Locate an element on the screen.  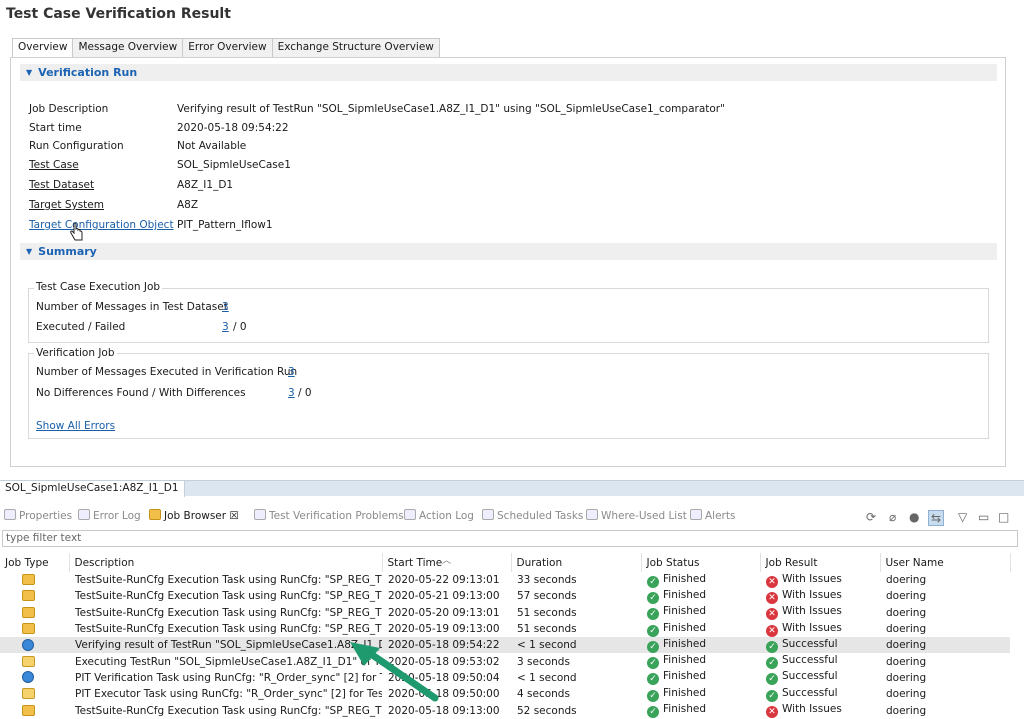
show-all-errors-link: Show All Errors is located at coordinates (75, 426).